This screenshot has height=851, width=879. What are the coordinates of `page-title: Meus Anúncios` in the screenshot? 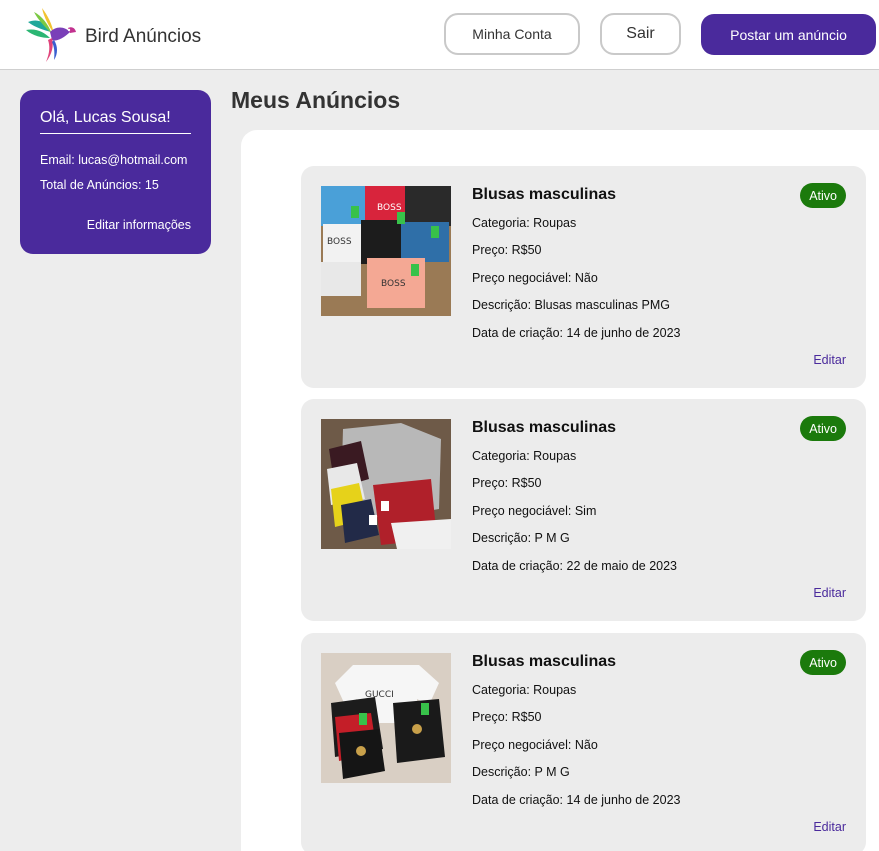 It's located at (316, 100).